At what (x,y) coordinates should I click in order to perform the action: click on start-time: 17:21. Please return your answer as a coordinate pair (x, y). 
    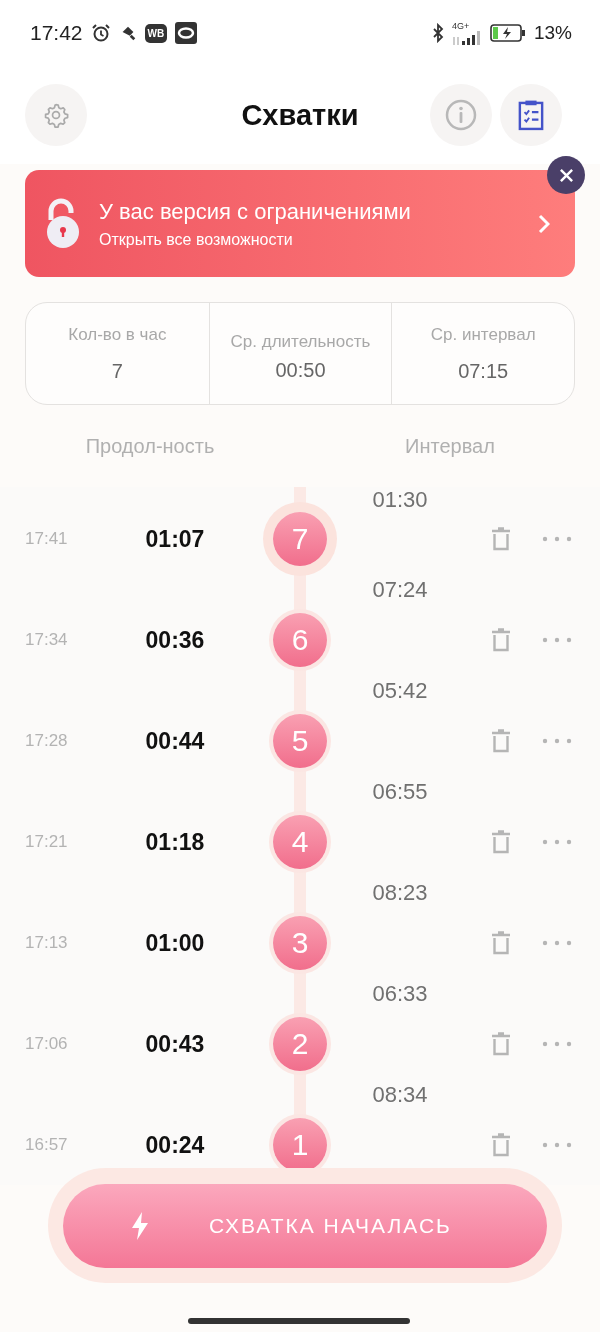
    Looking at the image, I should click on (46, 842).